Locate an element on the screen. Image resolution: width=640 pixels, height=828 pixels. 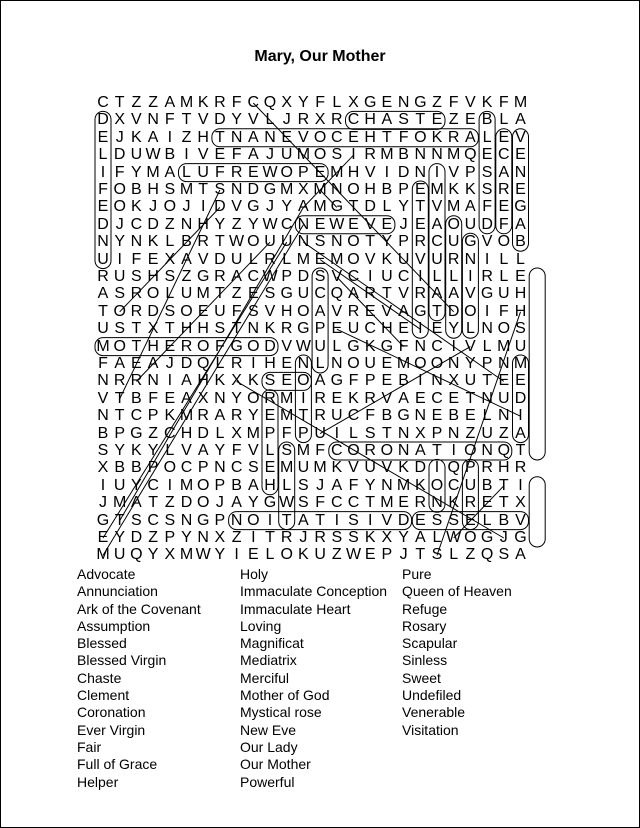
word-list-item: Coronation is located at coordinates (111, 712).